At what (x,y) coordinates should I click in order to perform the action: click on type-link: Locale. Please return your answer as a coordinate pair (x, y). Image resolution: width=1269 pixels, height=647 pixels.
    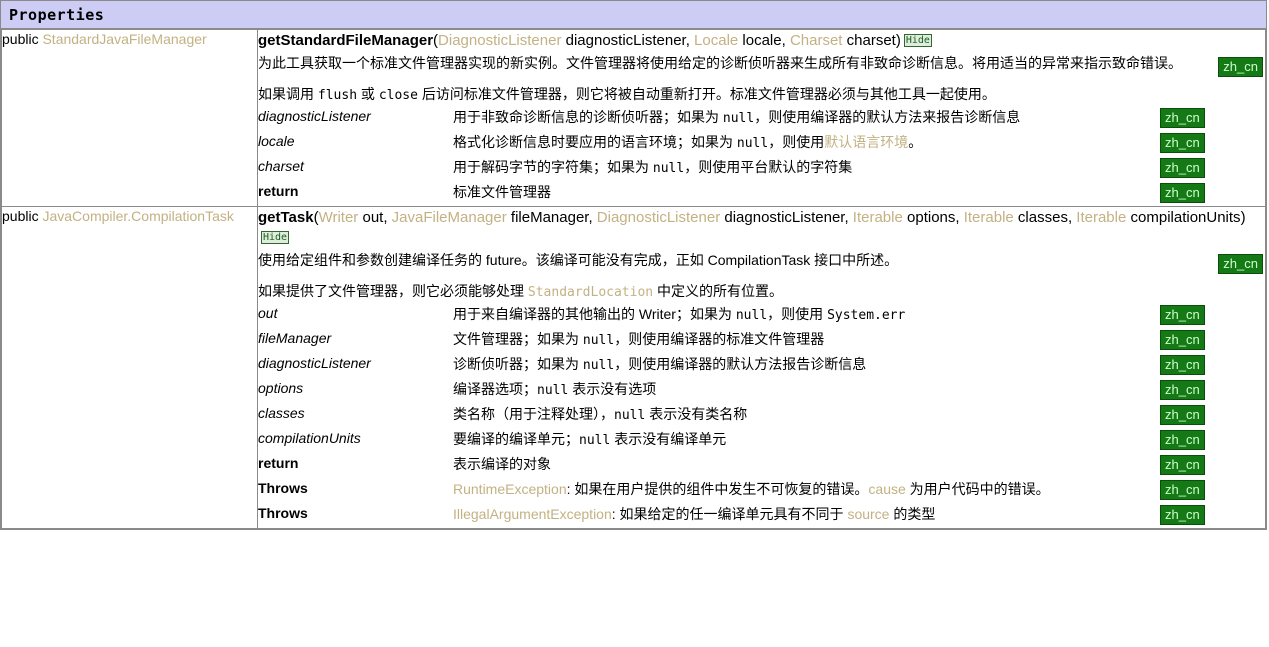
    Looking at the image, I should click on (716, 40).